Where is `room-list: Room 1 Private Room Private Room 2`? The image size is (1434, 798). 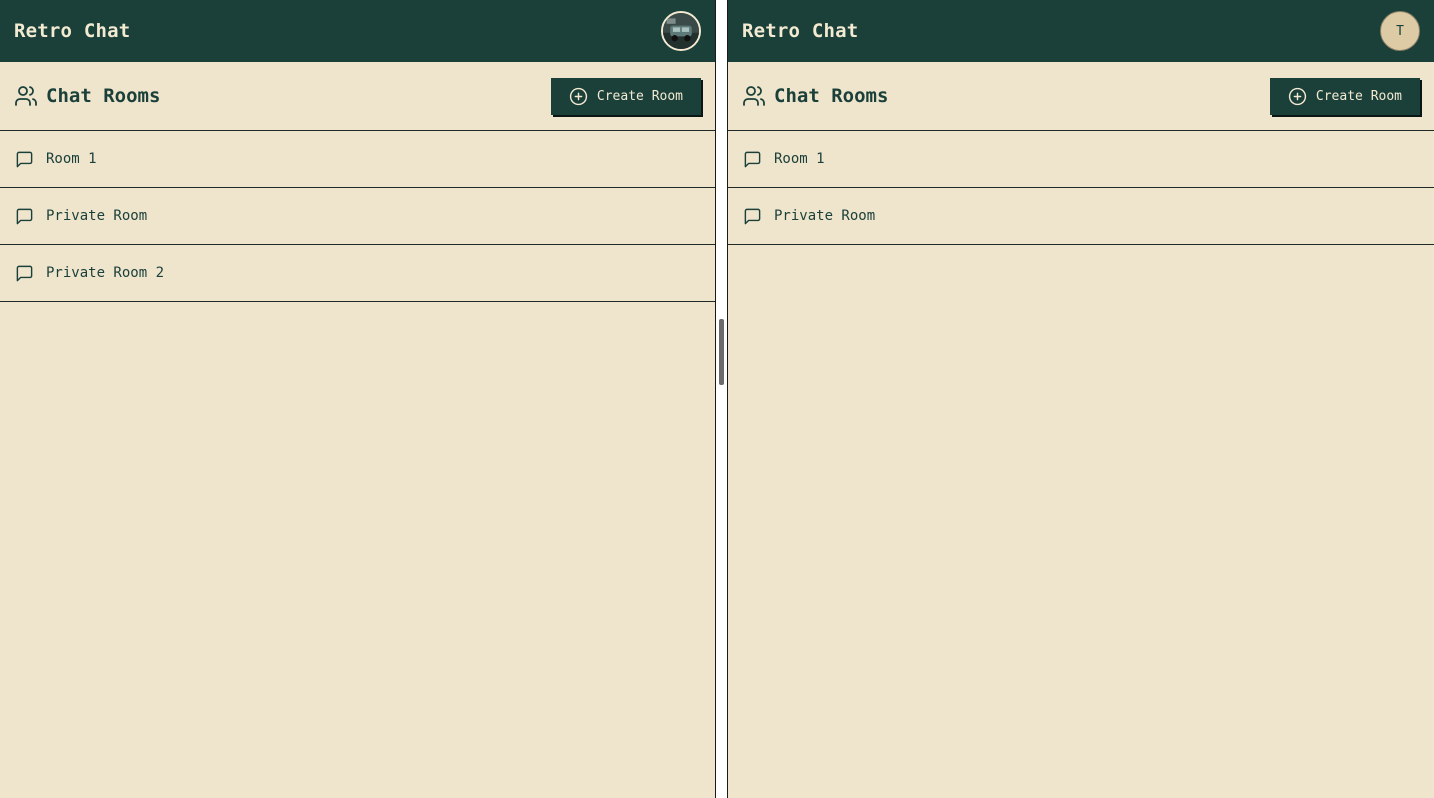 room-list: Room 1 Private Room Private Room 2 is located at coordinates (357, 216).